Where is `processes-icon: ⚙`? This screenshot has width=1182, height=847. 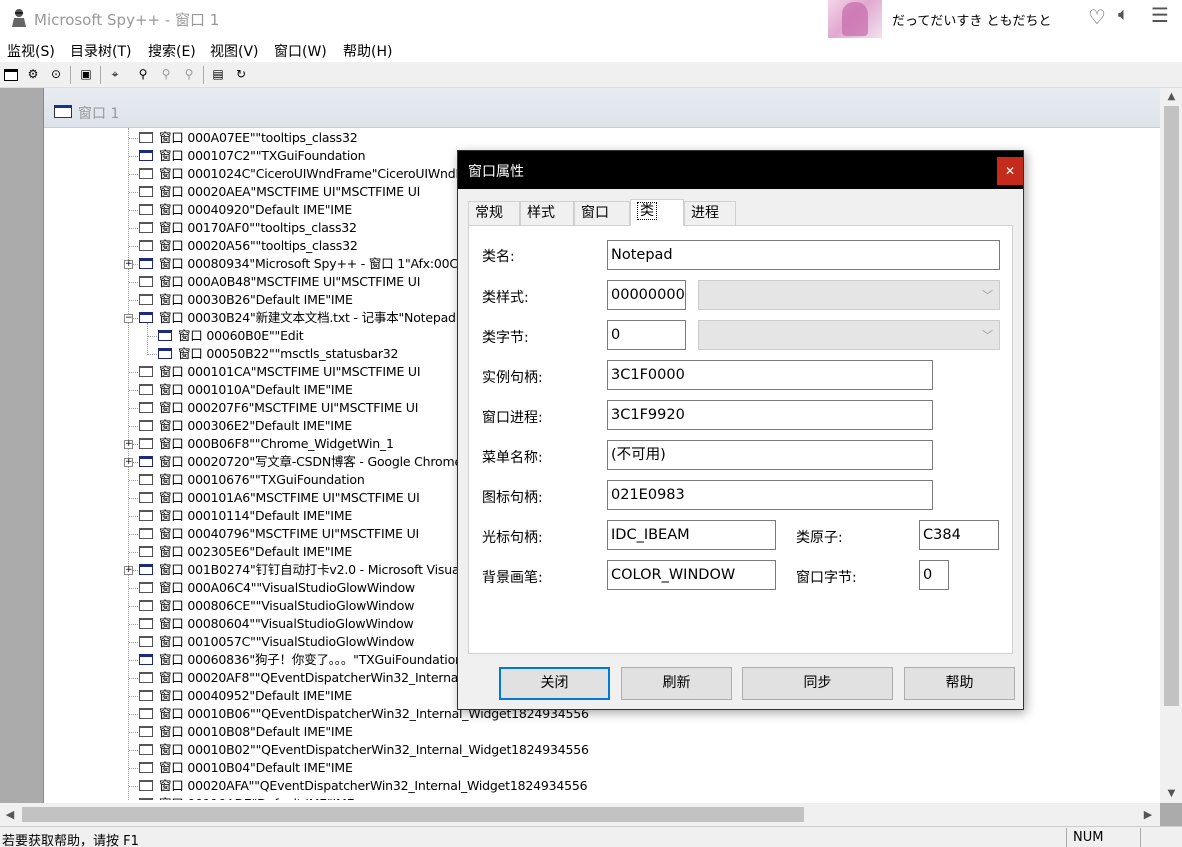
processes-icon: ⚙ is located at coordinates (33, 74).